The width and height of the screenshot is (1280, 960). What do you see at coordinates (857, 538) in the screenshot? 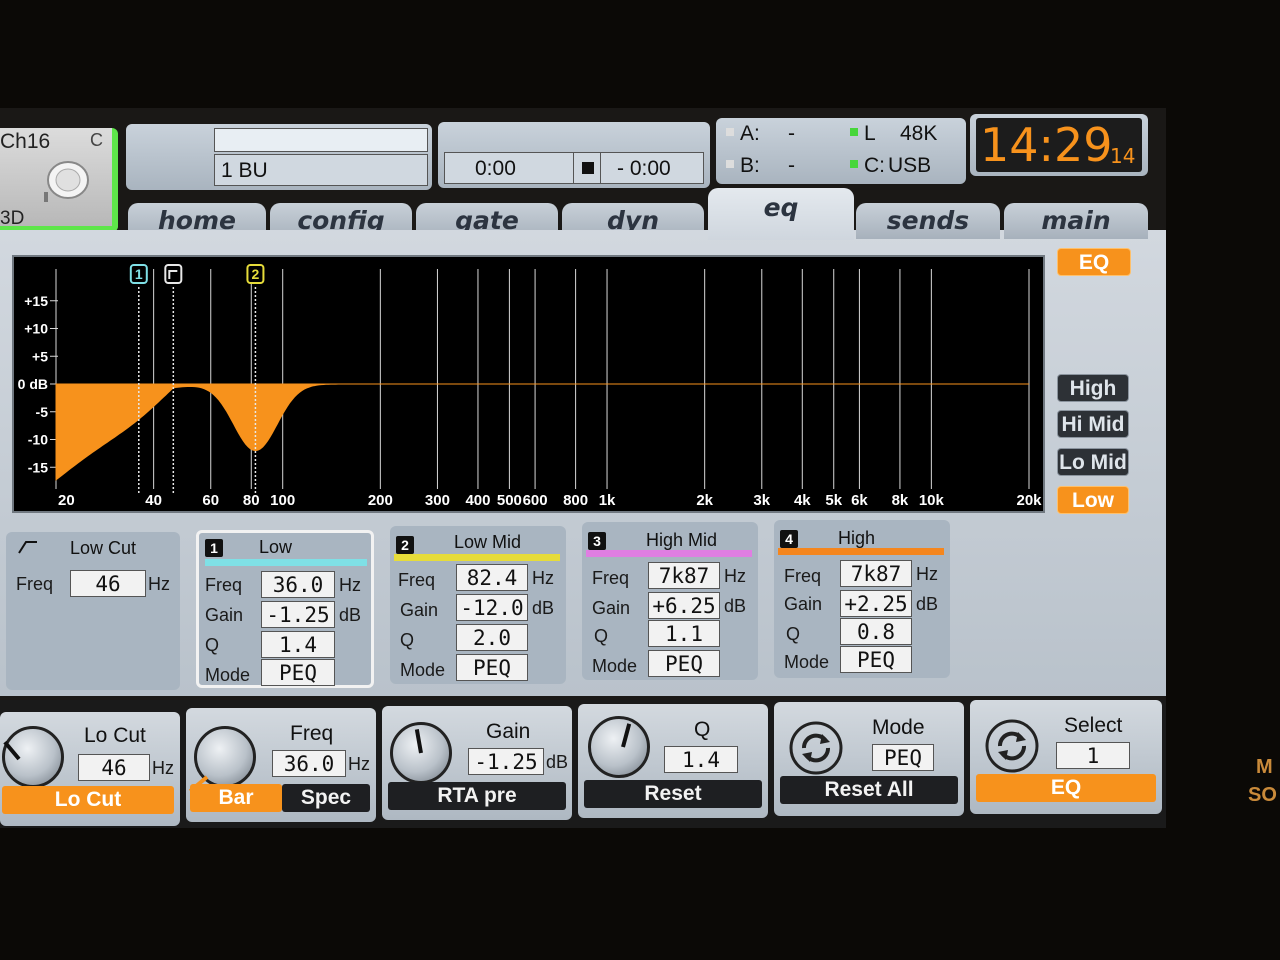
I see `band-name: High` at bounding box center [857, 538].